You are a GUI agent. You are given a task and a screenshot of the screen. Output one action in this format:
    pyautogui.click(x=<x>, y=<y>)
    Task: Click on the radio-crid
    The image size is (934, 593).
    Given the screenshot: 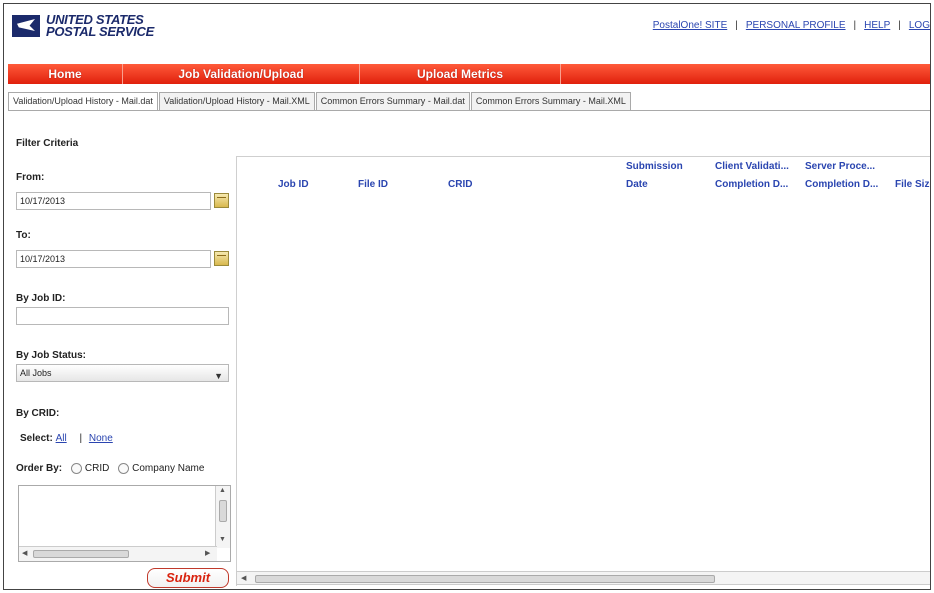 What is the action you would take?
    pyautogui.click(x=76, y=468)
    